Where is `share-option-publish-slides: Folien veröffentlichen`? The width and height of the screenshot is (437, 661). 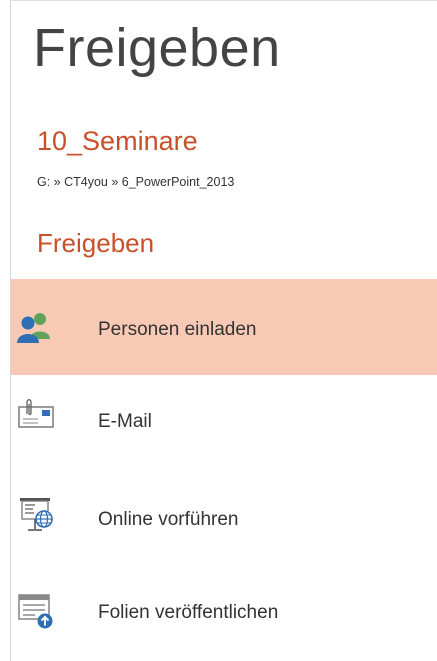 share-option-publish-slides: Folien veröffentlichen is located at coordinates (224, 614).